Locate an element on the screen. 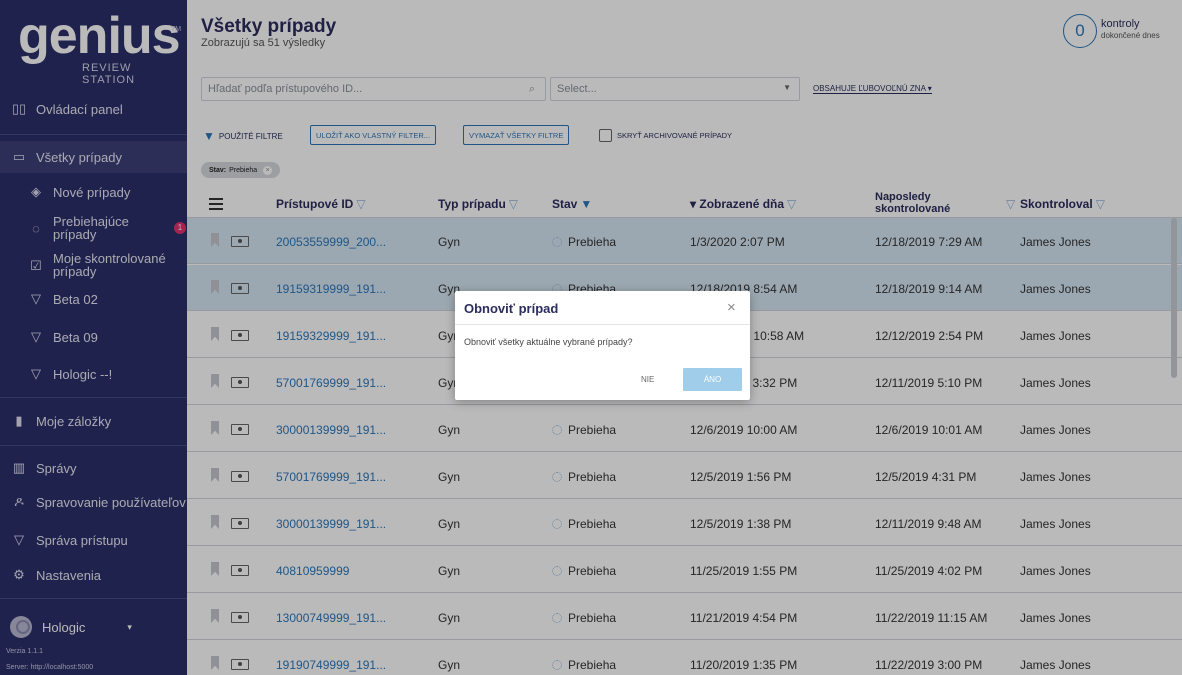  divider is located at coordinates (602, 324).